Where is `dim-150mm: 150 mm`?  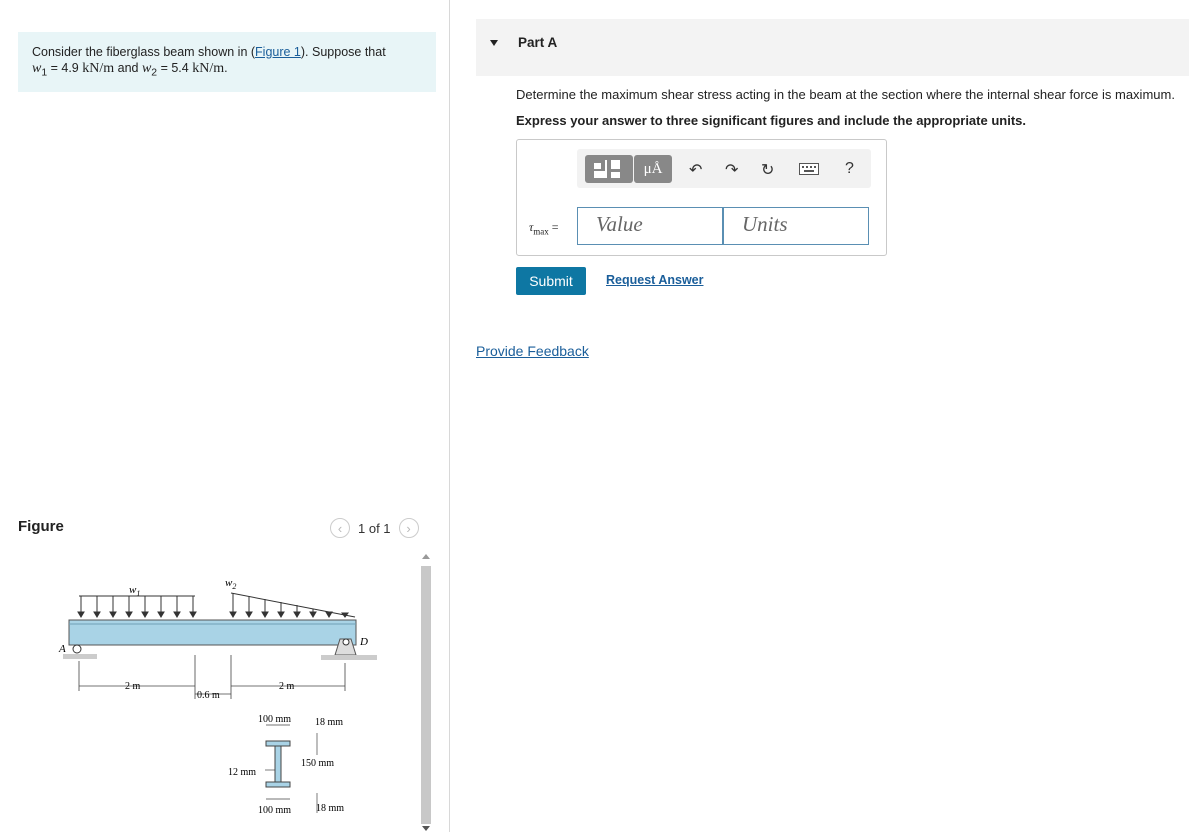
dim-150mm: 150 mm is located at coordinates (317, 763).